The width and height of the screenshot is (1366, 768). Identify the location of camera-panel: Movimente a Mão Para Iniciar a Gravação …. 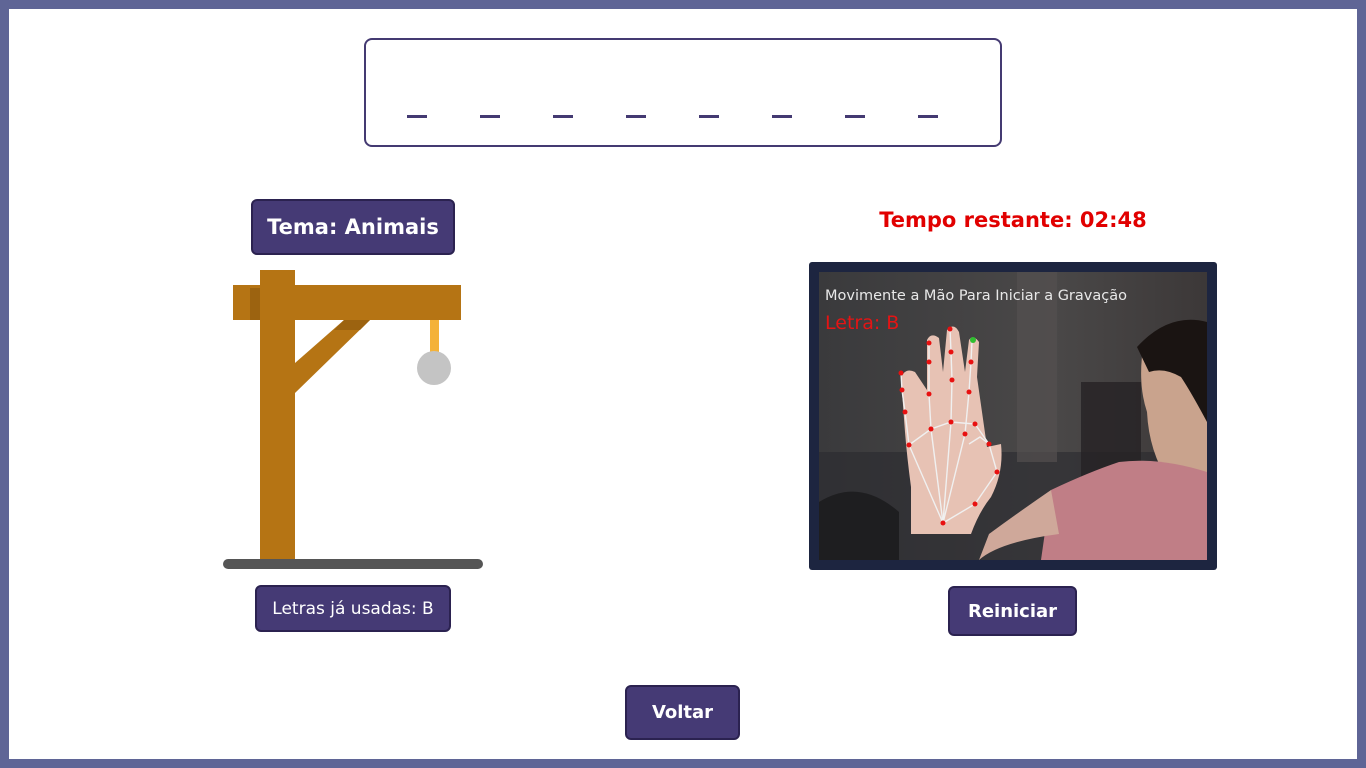
(1013, 416).